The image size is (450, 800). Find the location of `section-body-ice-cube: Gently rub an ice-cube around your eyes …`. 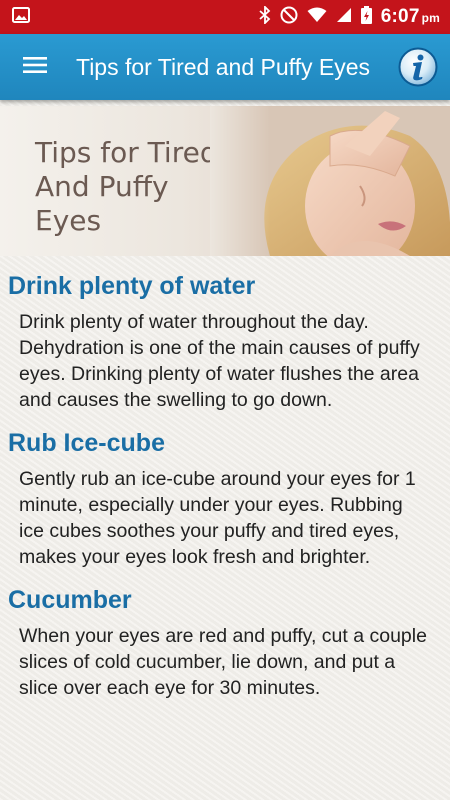

section-body-ice-cube: Gently rub an ice-cube around your eyes … is located at coordinates (217, 518).